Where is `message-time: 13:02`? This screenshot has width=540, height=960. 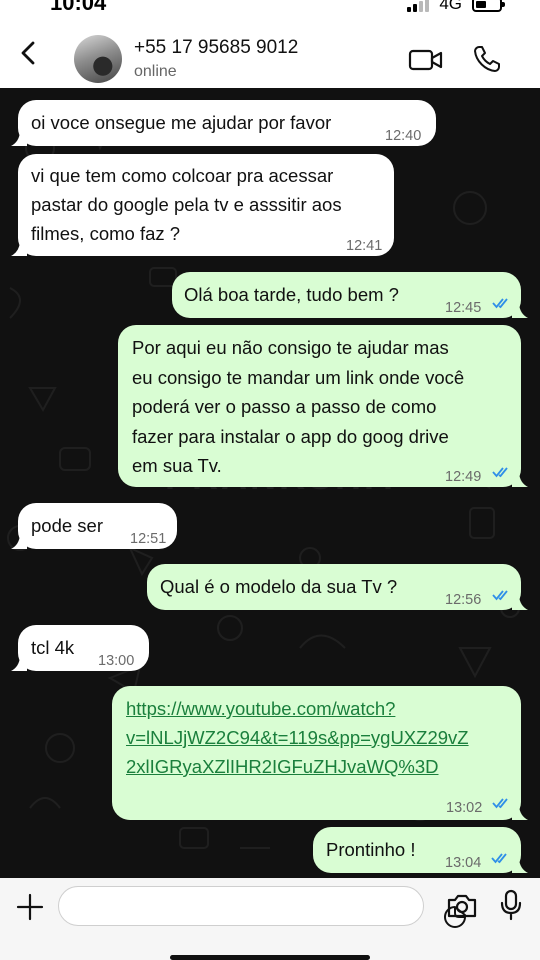
message-time: 13:02 is located at coordinates (464, 808).